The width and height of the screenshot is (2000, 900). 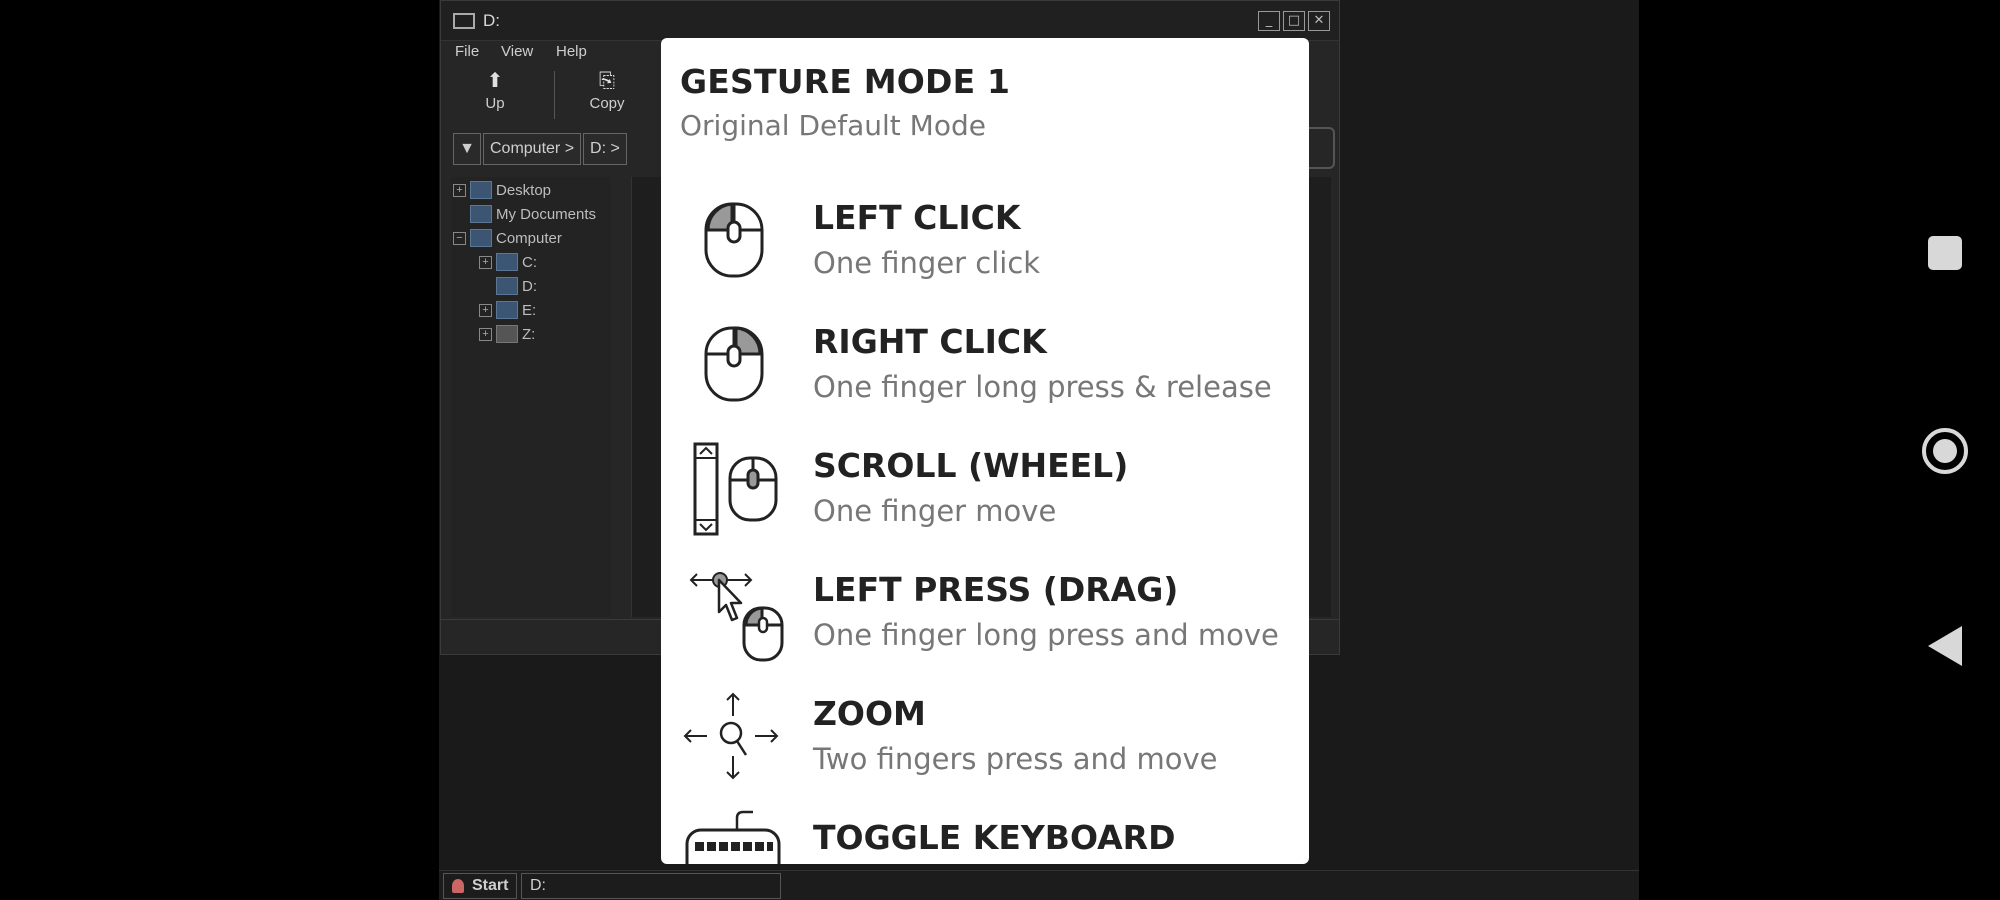 What do you see at coordinates (491, 20) in the screenshot?
I see `window-title: D:` at bounding box center [491, 20].